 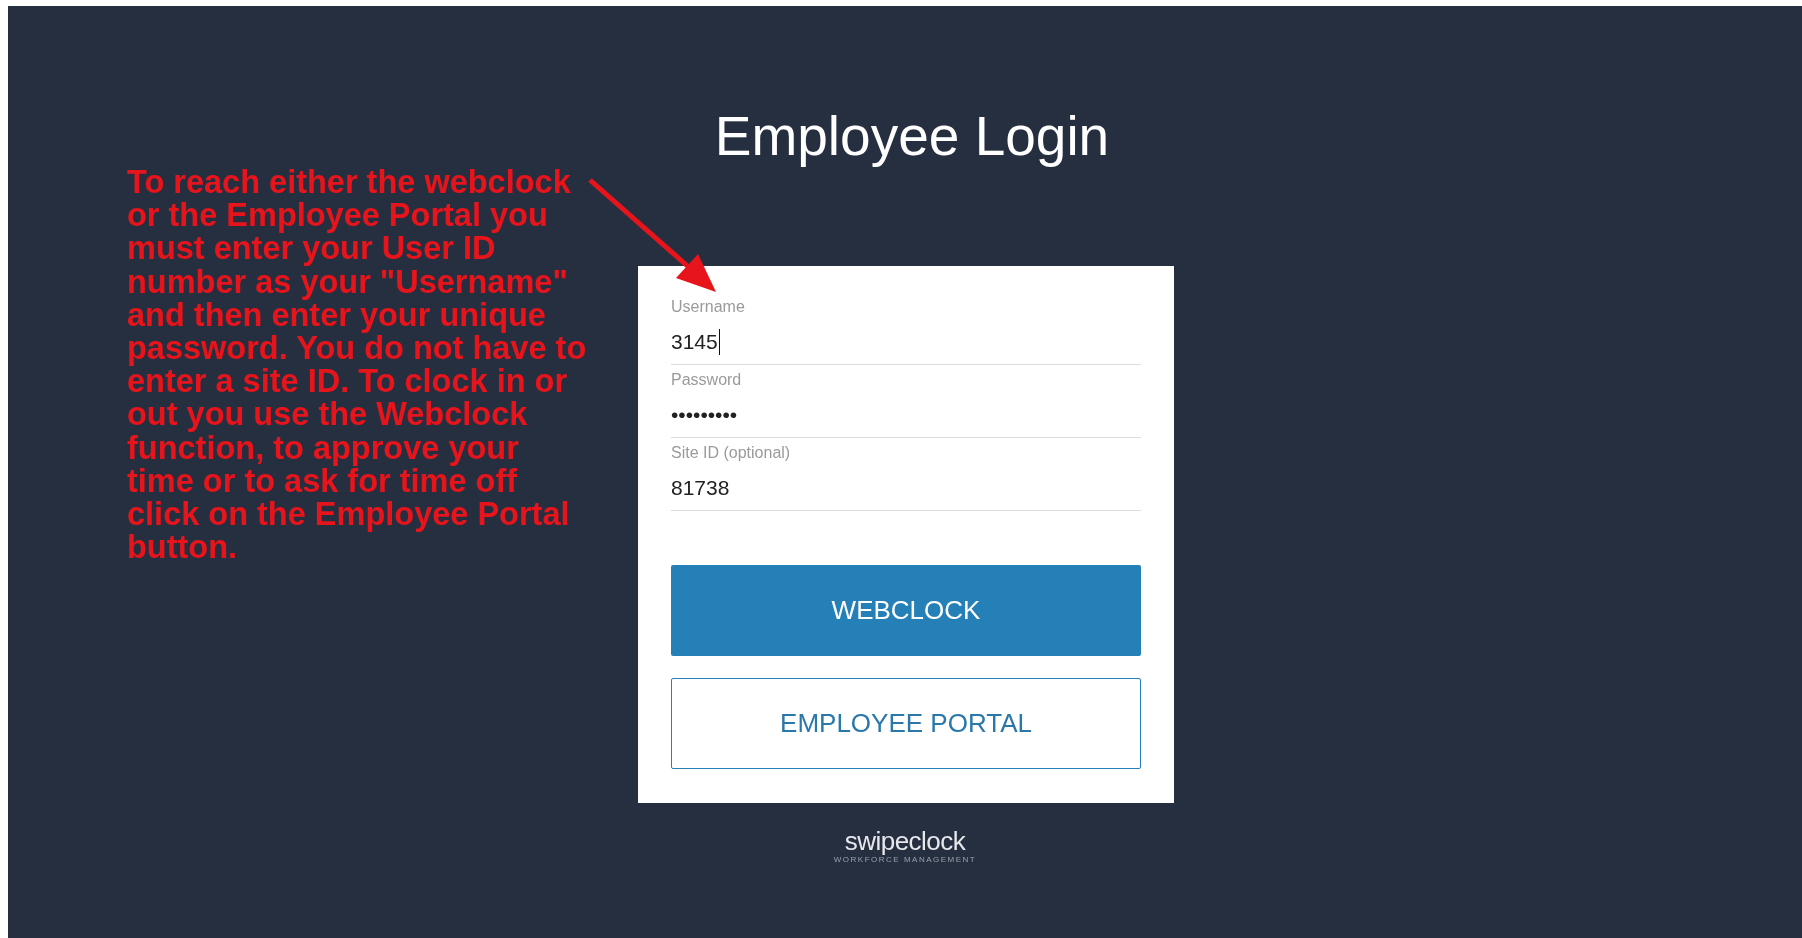 I want to click on input-field: 81738, so click(x=906, y=486).